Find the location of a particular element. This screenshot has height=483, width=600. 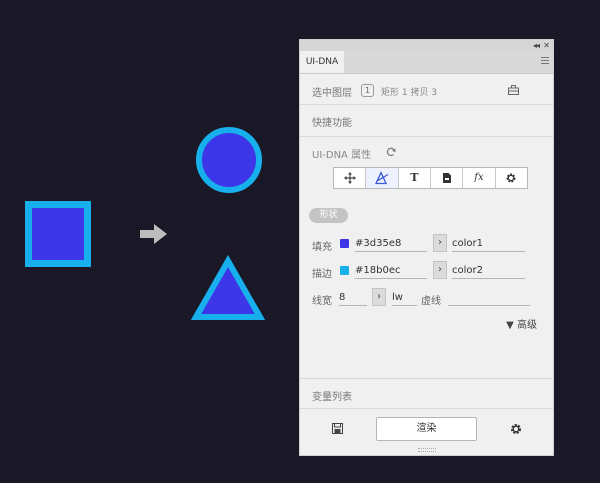

line-width-link-button: › is located at coordinates (379, 297).